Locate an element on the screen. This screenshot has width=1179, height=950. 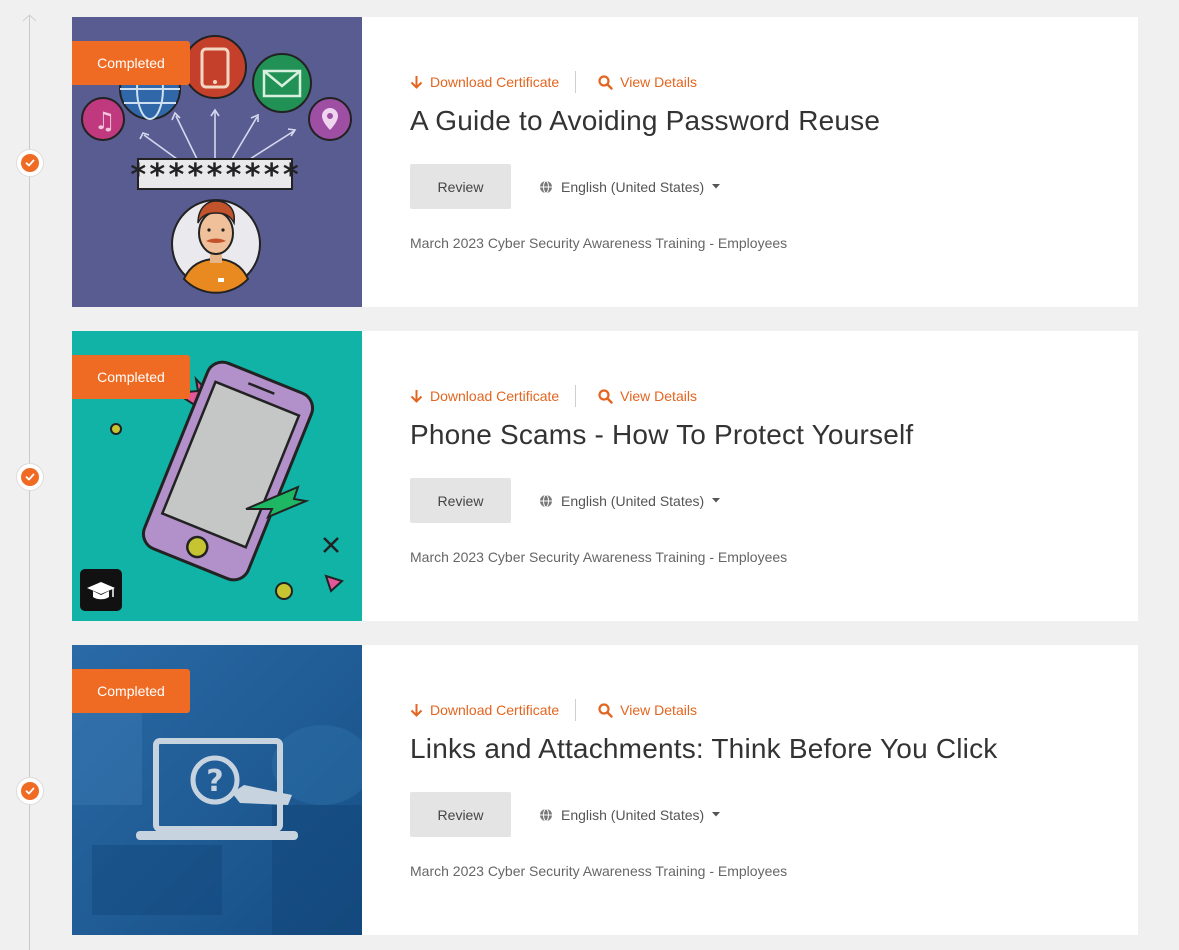
course-thumbnail-password-reuse: ♫ ********* Completed is located at coordinates (217, 162).